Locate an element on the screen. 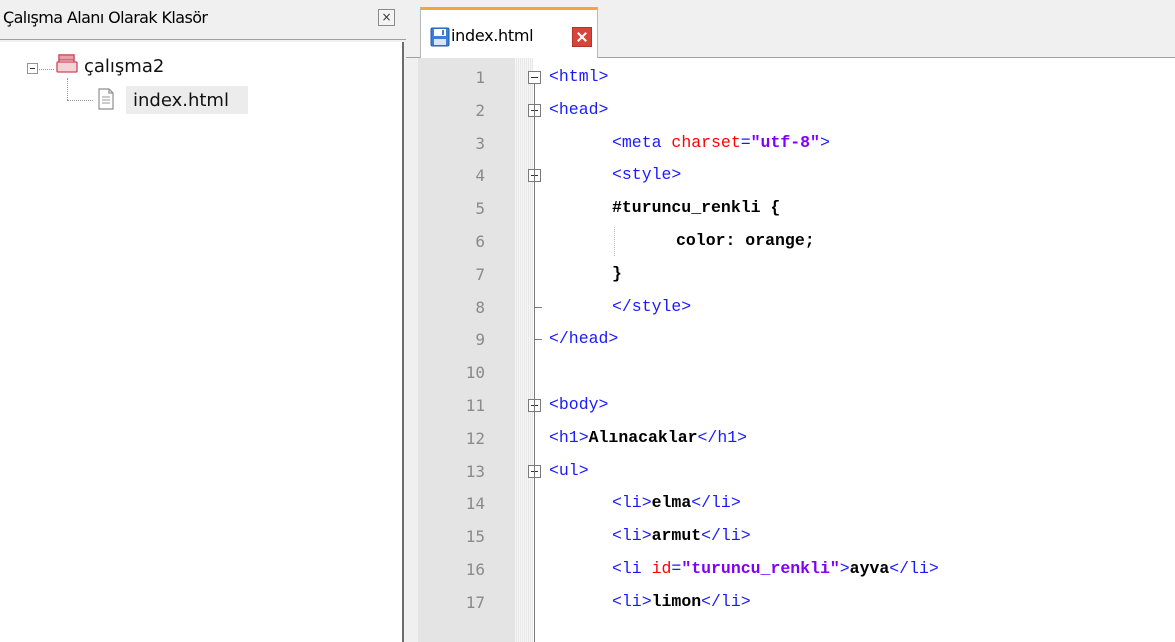 This screenshot has width=1175, height=642. code-line: </style> is located at coordinates (651, 307).